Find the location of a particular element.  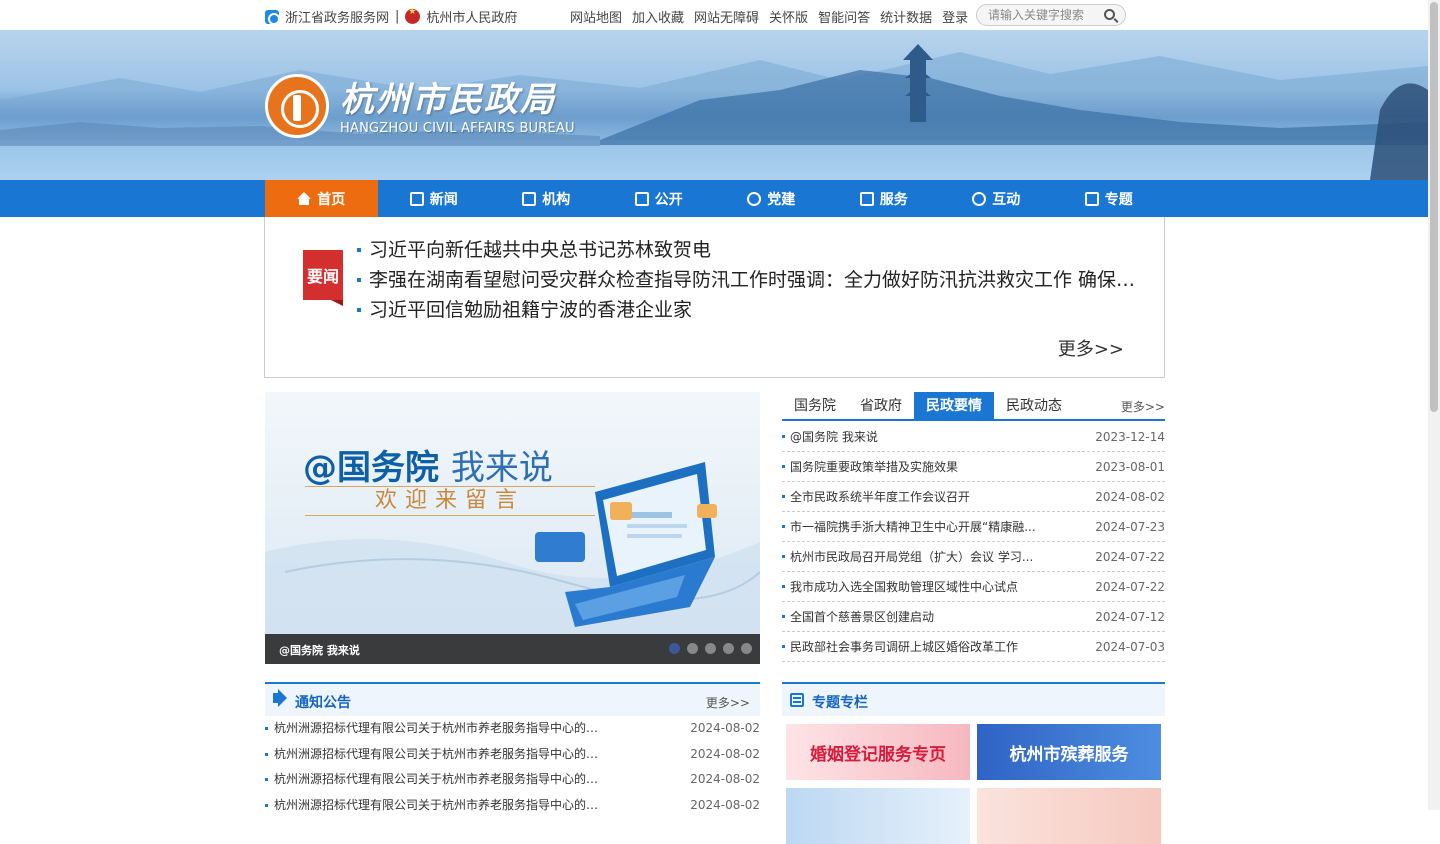

smart-qa-link: 智能问答 is located at coordinates (844, 16).